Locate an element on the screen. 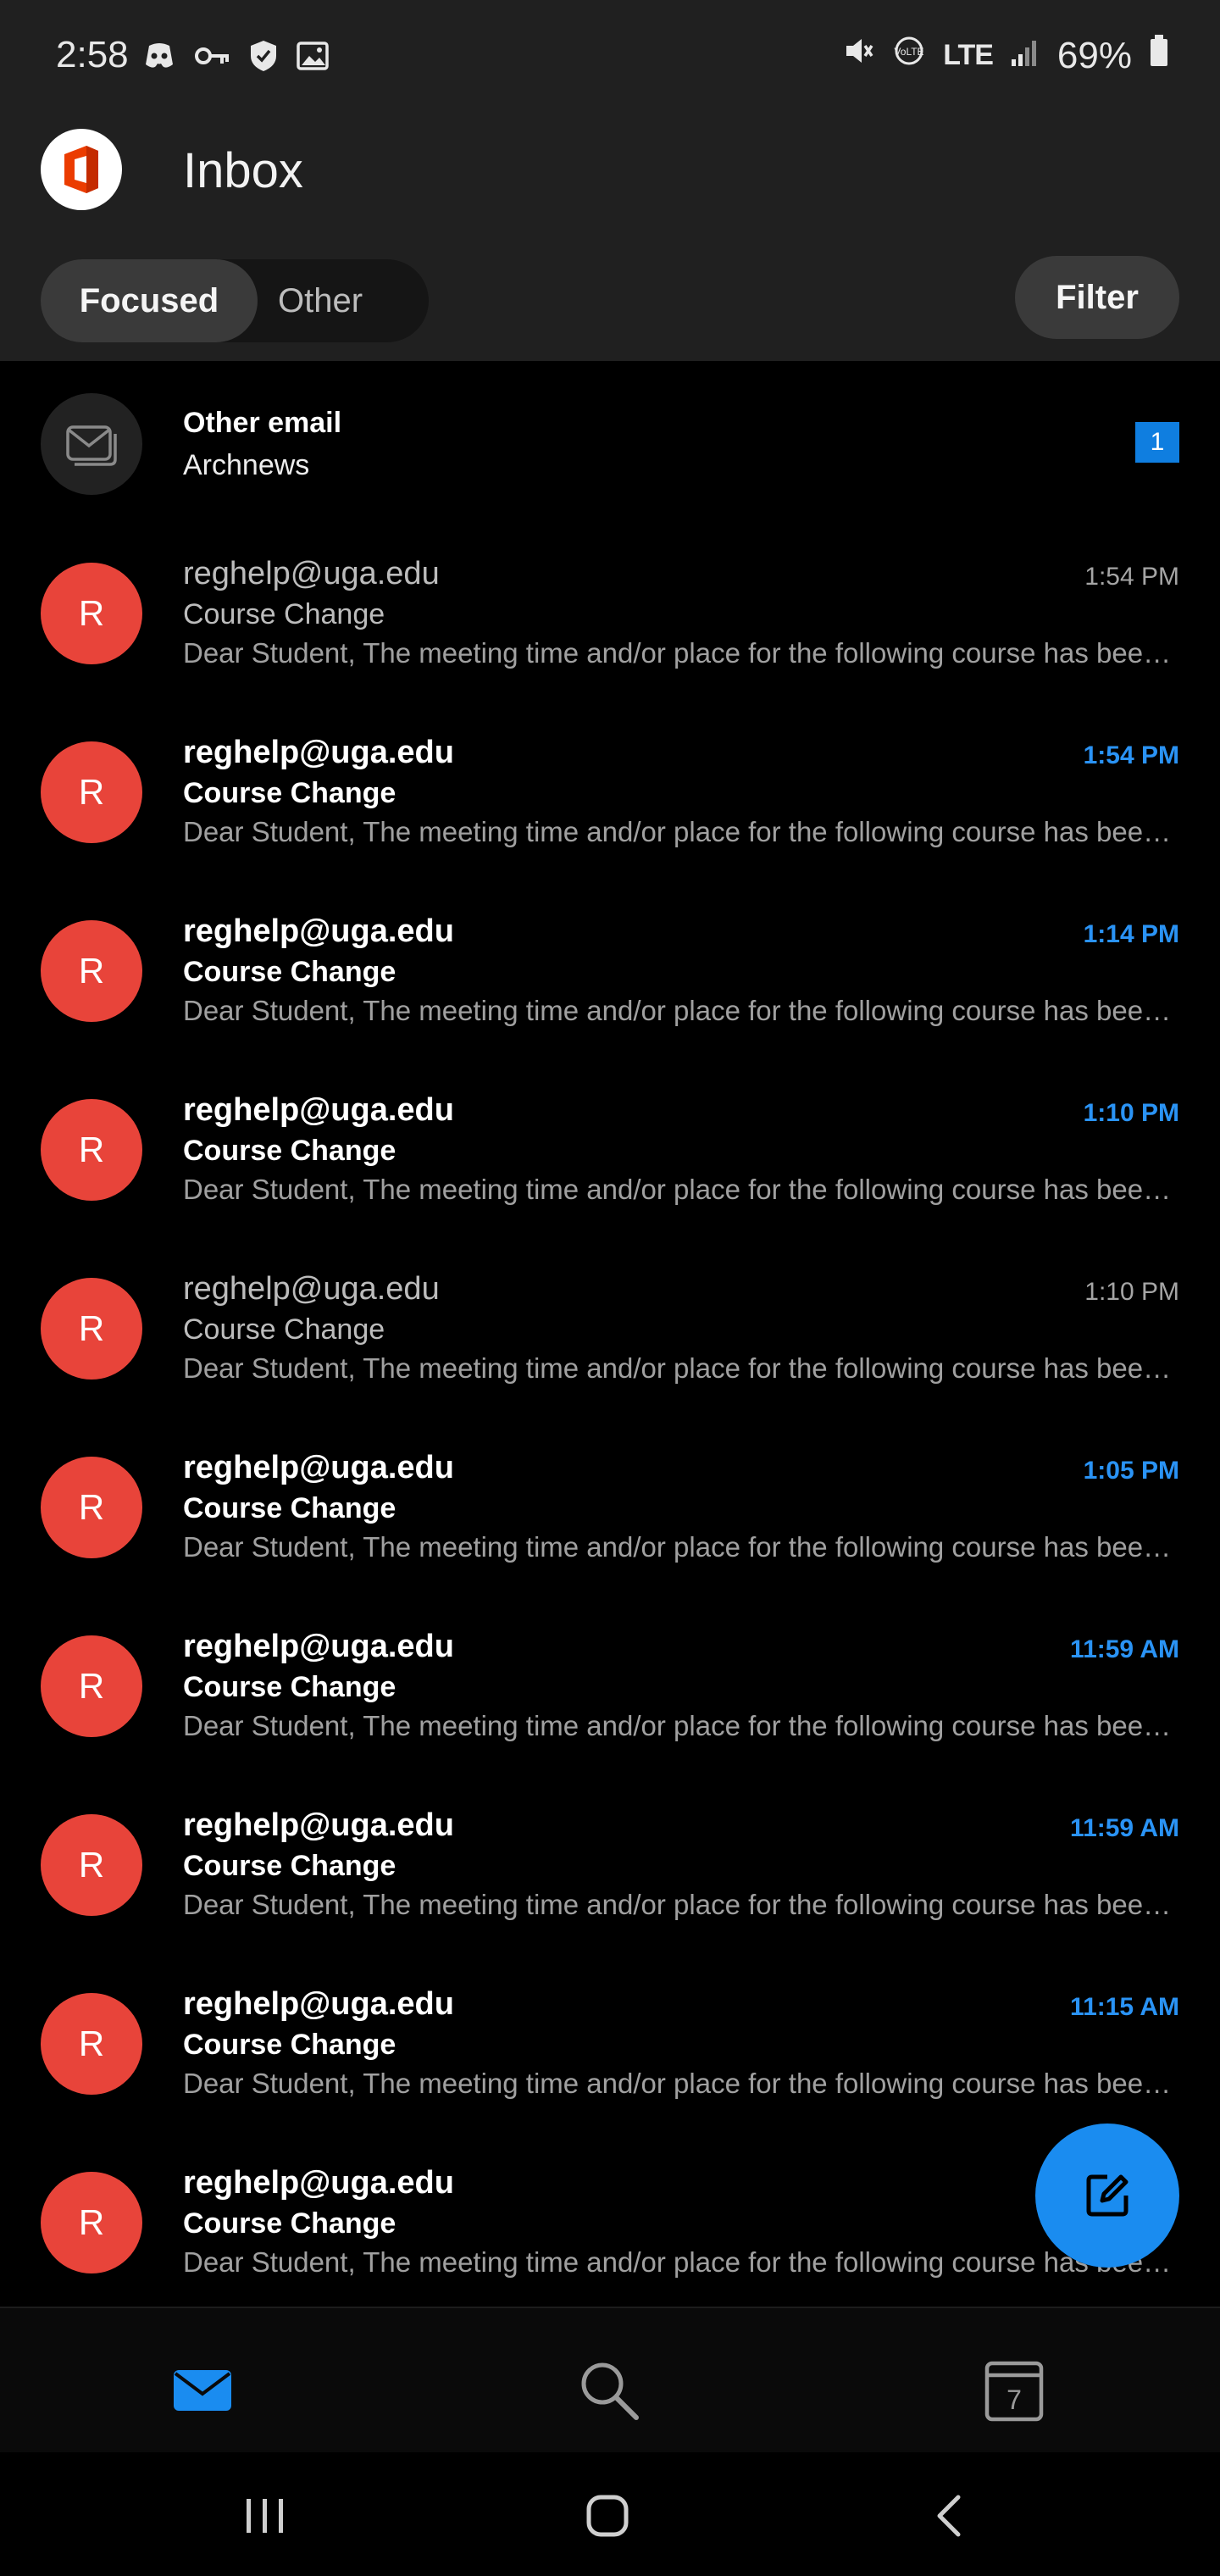  system-navigation-bar is located at coordinates (610, 2514).